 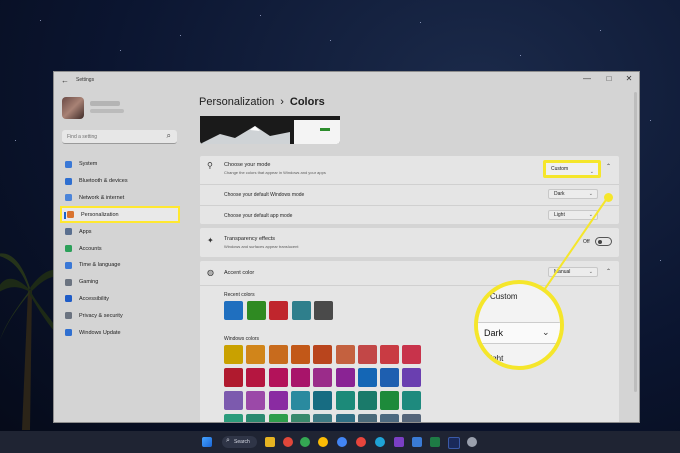 I want to click on callout-magnifier: Custom Dark ⌄ Light, so click(x=519, y=325).